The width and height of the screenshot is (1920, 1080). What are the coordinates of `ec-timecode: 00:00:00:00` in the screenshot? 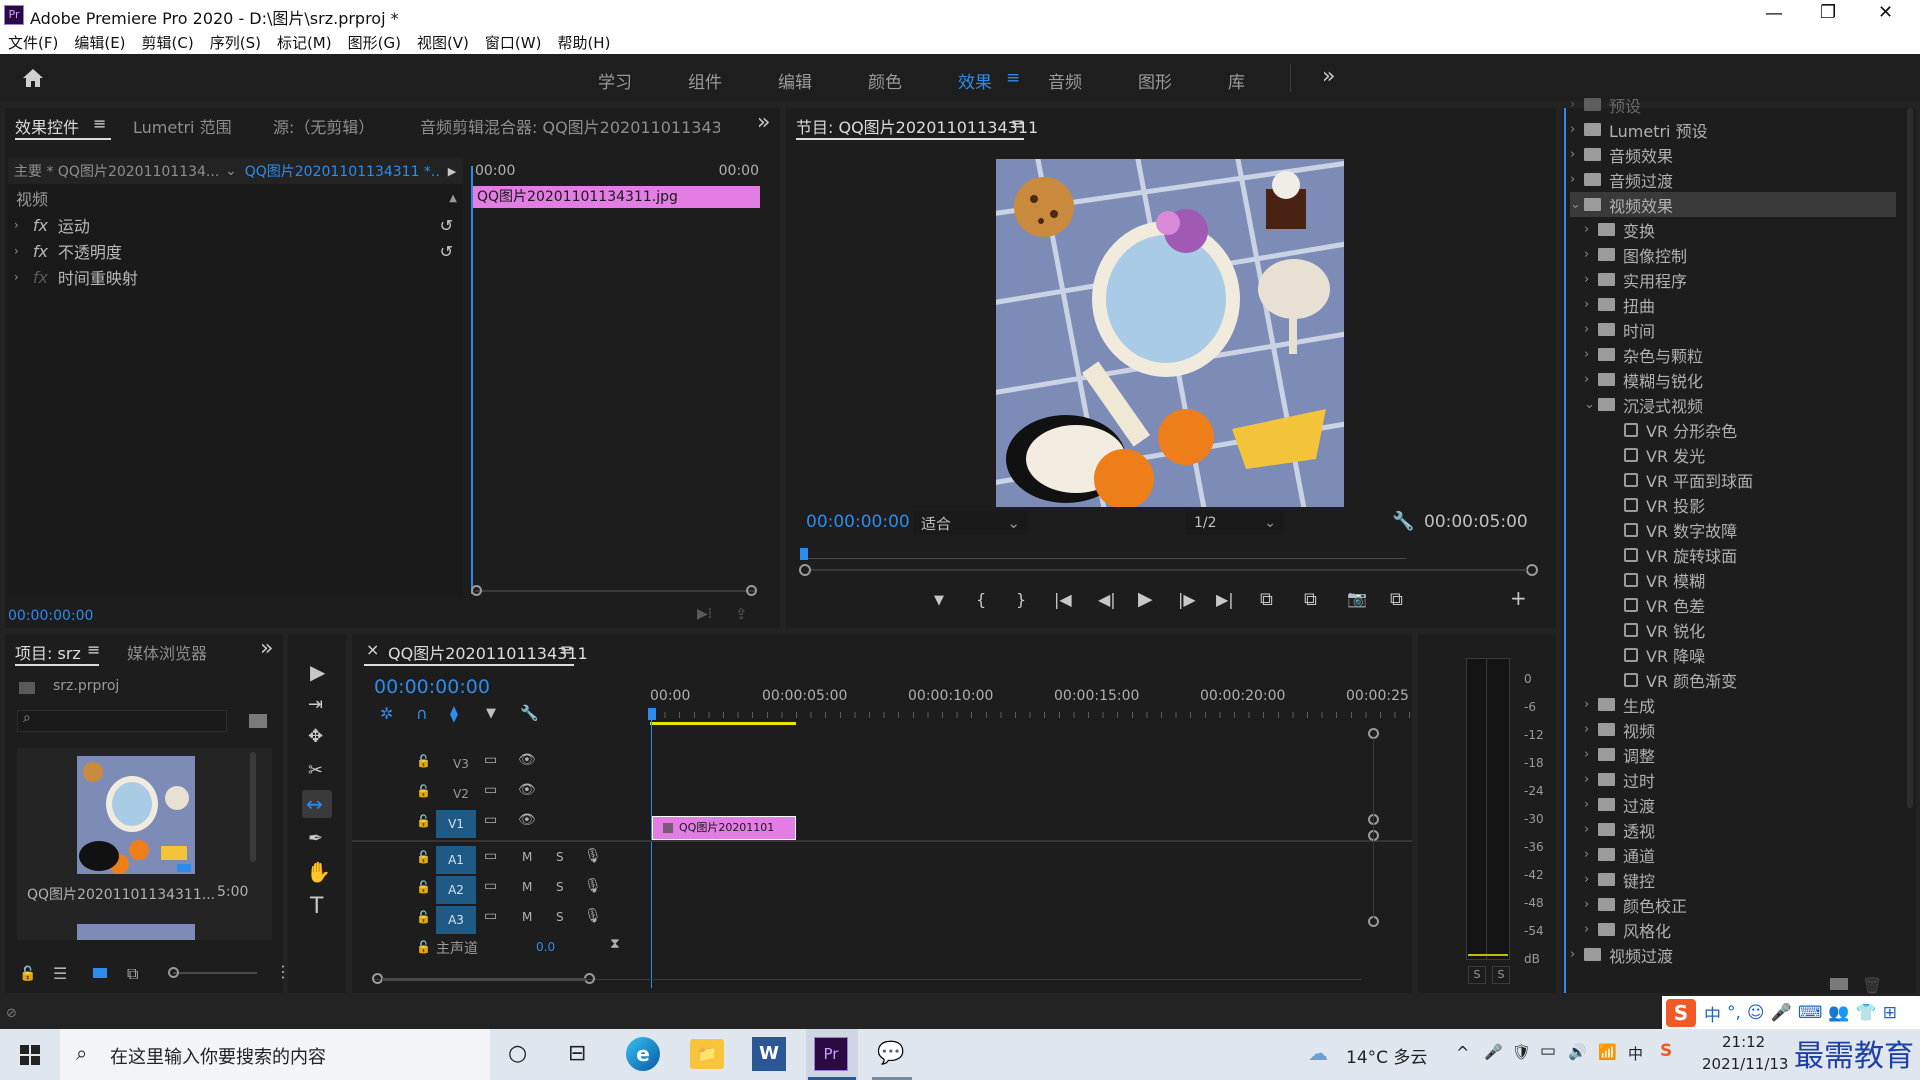 It's located at (50, 616).